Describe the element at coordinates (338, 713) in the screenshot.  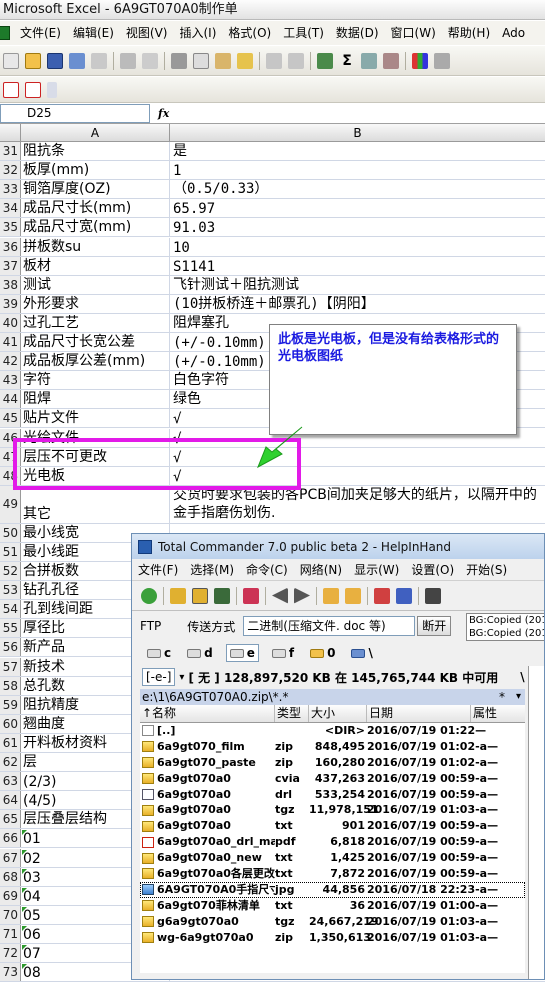
I see `col-size: 大小` at that location.